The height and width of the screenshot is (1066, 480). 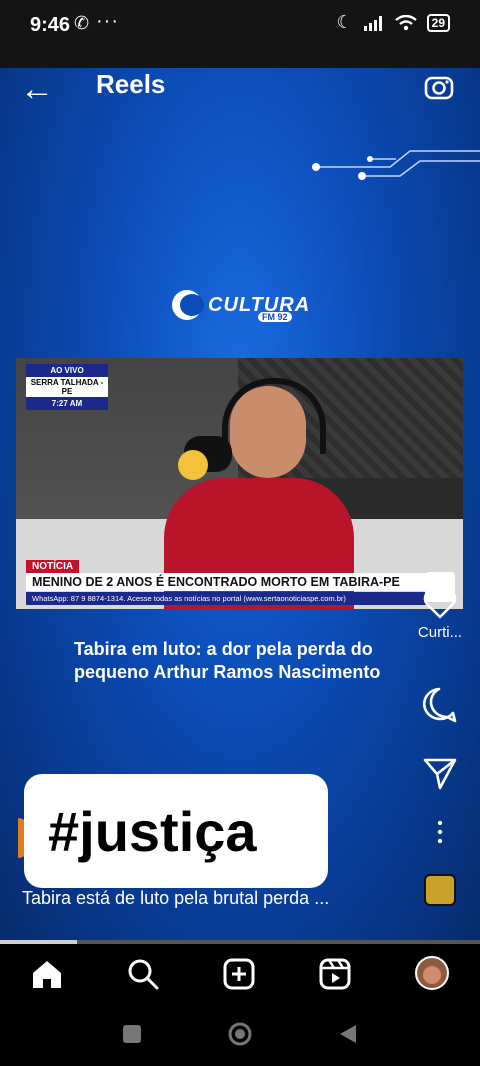 What do you see at coordinates (405, 22) in the screenshot?
I see `wifi-icon` at bounding box center [405, 22].